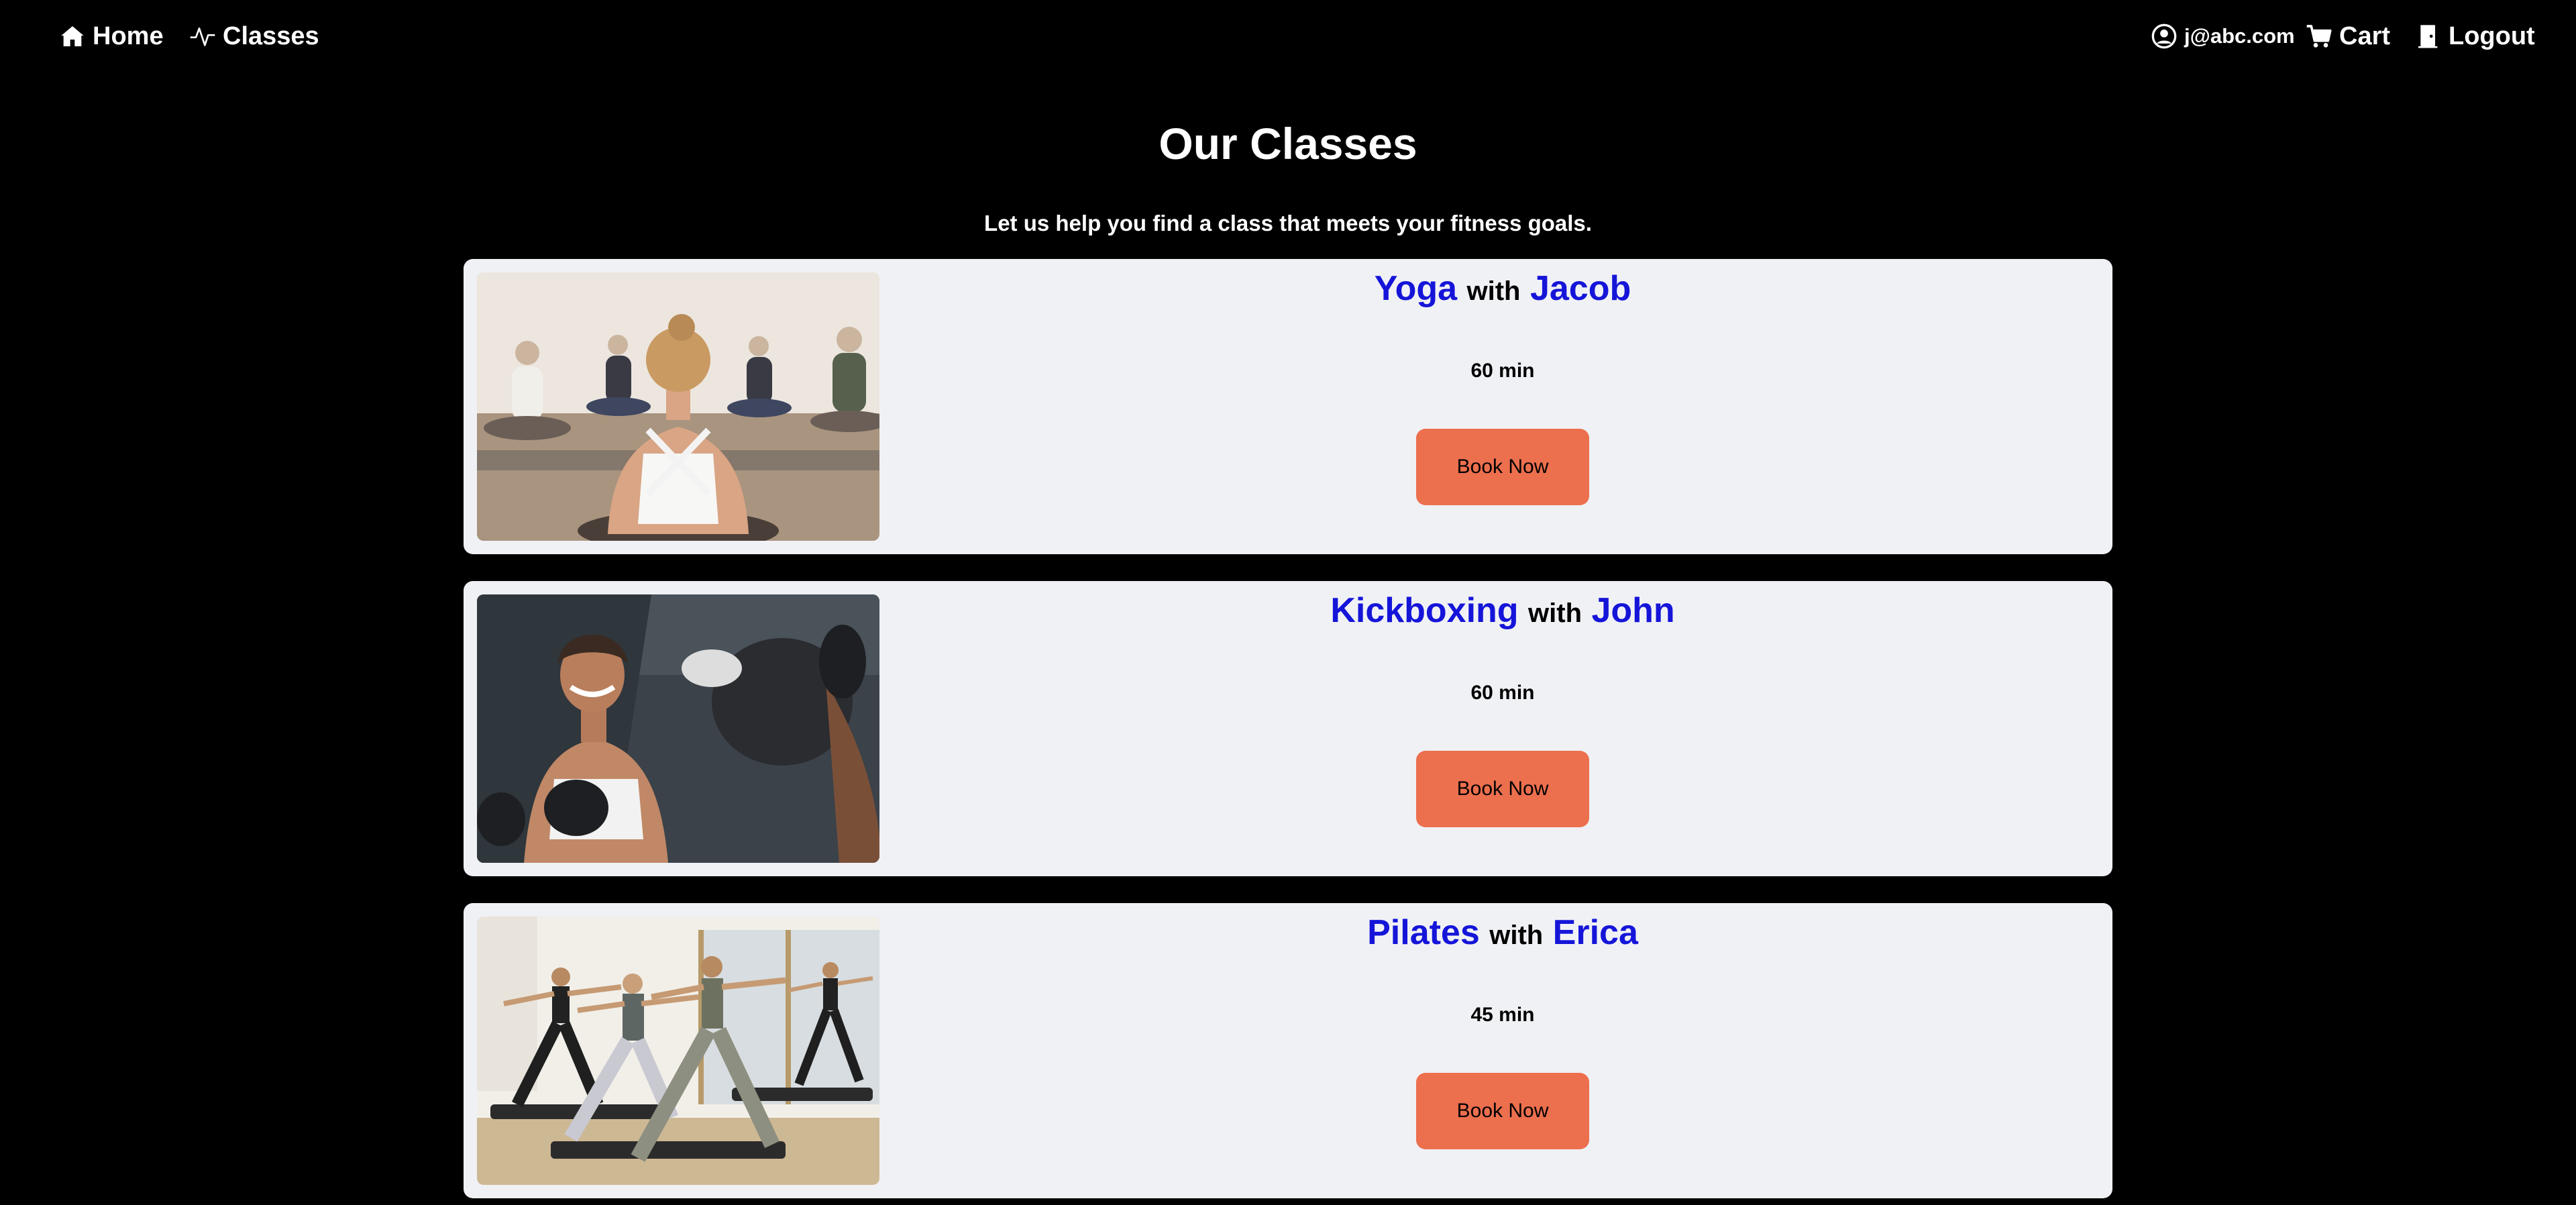 This screenshot has height=1205, width=2576. What do you see at coordinates (678, 406) in the screenshot?
I see `yoga-class-photo` at bounding box center [678, 406].